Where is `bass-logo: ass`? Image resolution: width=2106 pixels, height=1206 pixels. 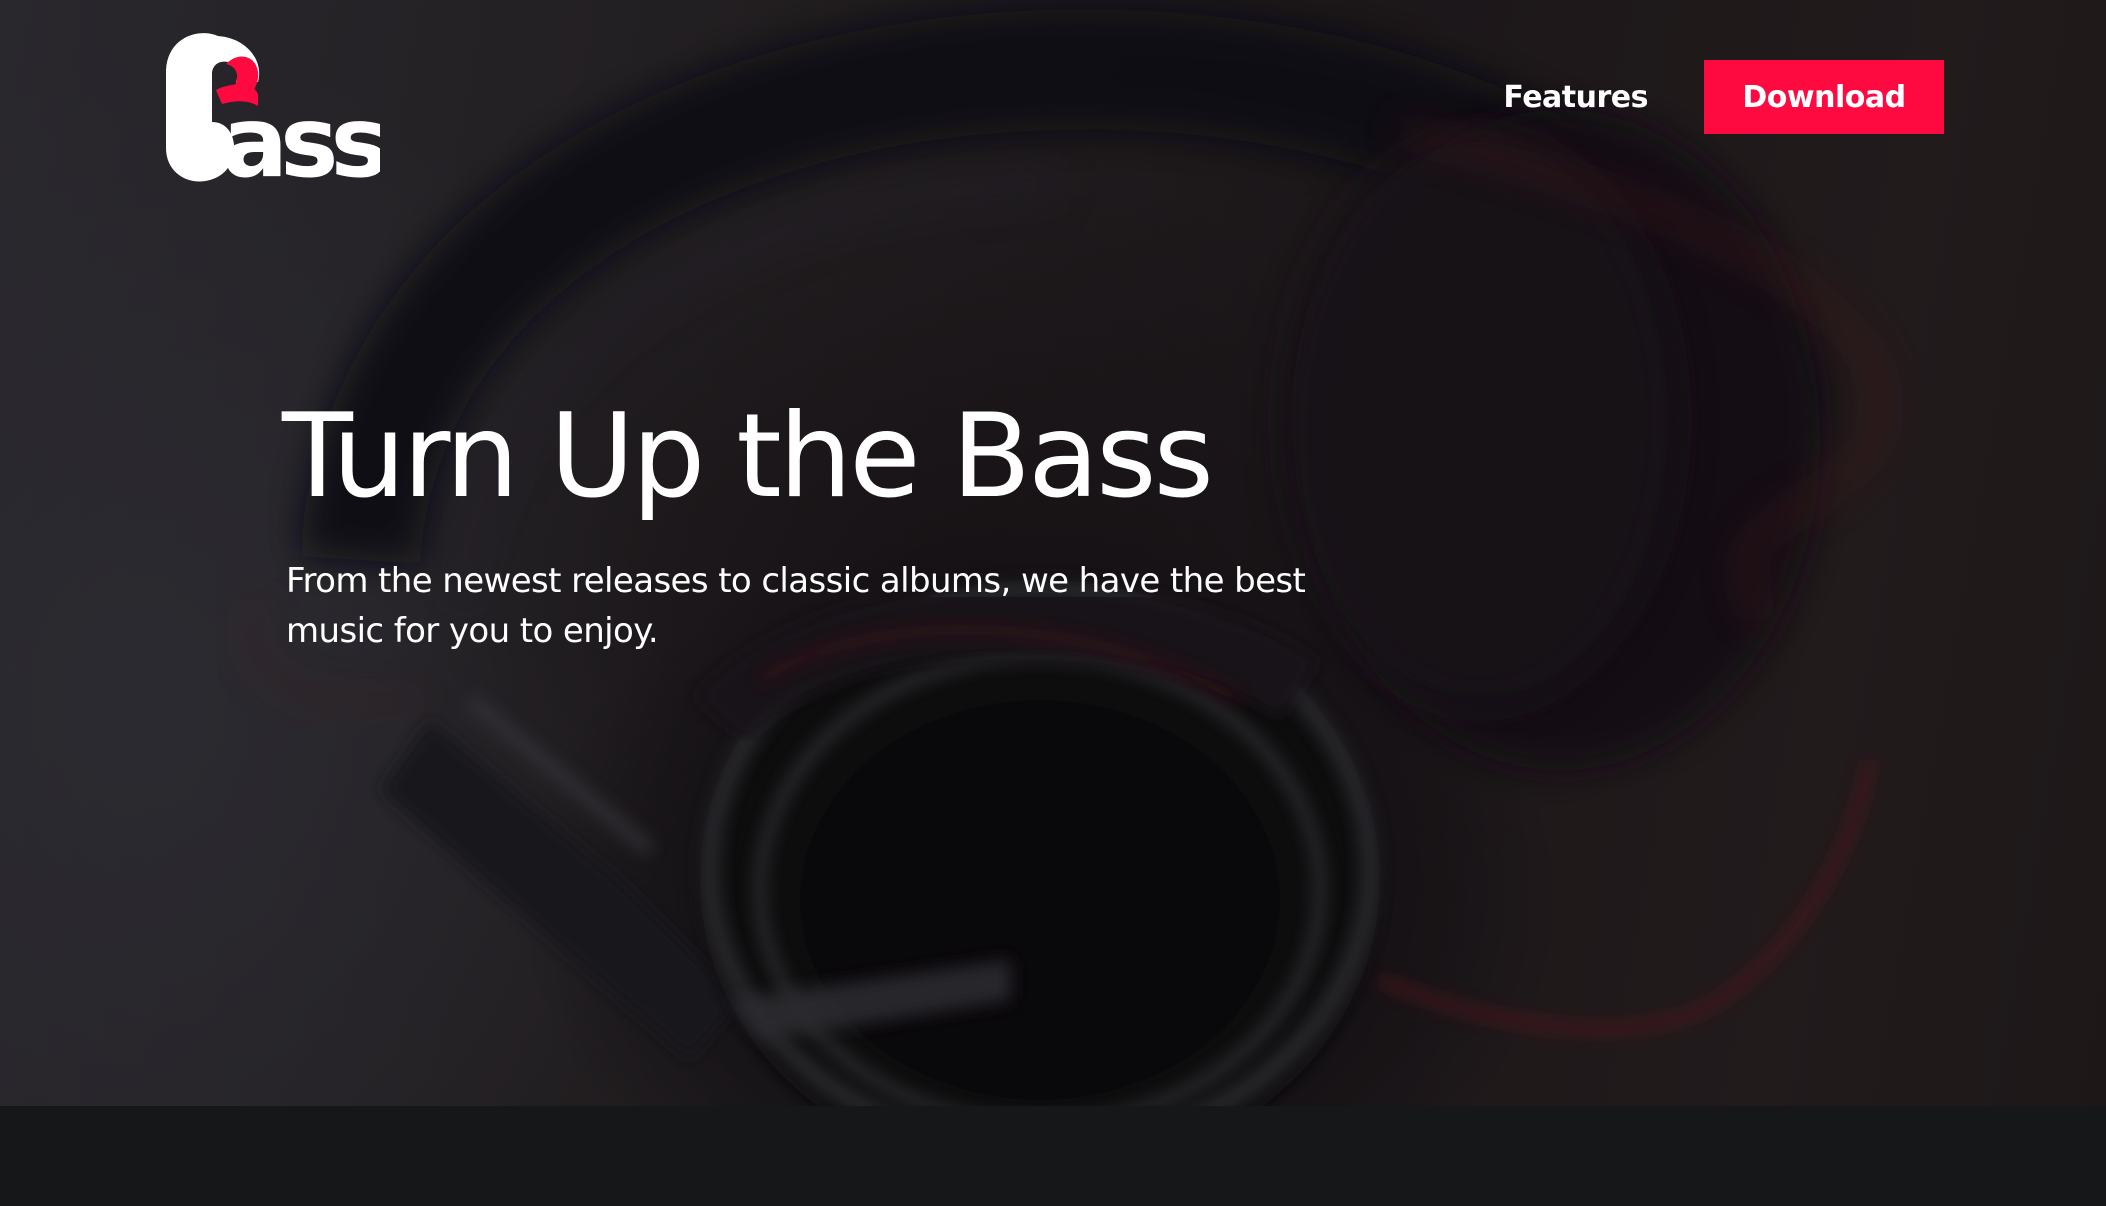
bass-logo: ass is located at coordinates (271, 107).